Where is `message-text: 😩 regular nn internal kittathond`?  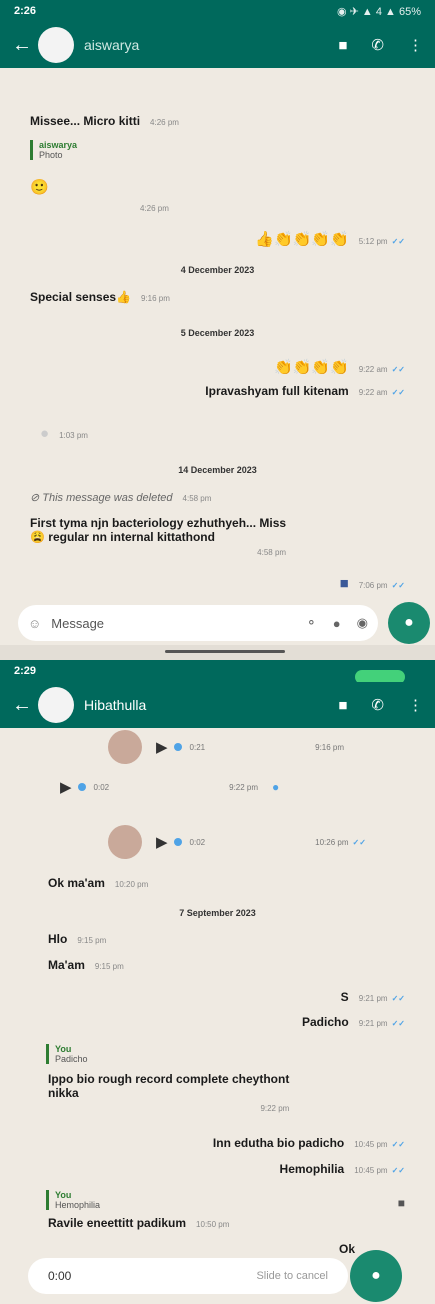 message-text: 😩 regular nn internal kittathond is located at coordinates (122, 537).